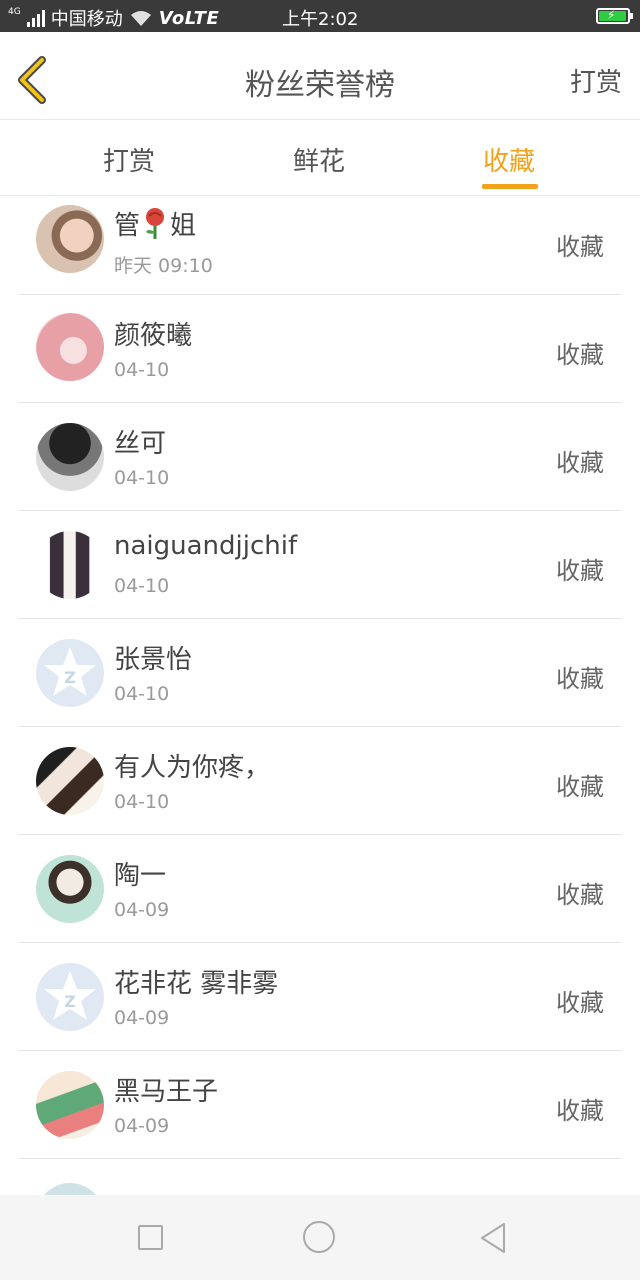 The height and width of the screenshot is (1280, 640). Describe the element at coordinates (596, 80) in the screenshot. I see `reward-button: 打赏` at that location.